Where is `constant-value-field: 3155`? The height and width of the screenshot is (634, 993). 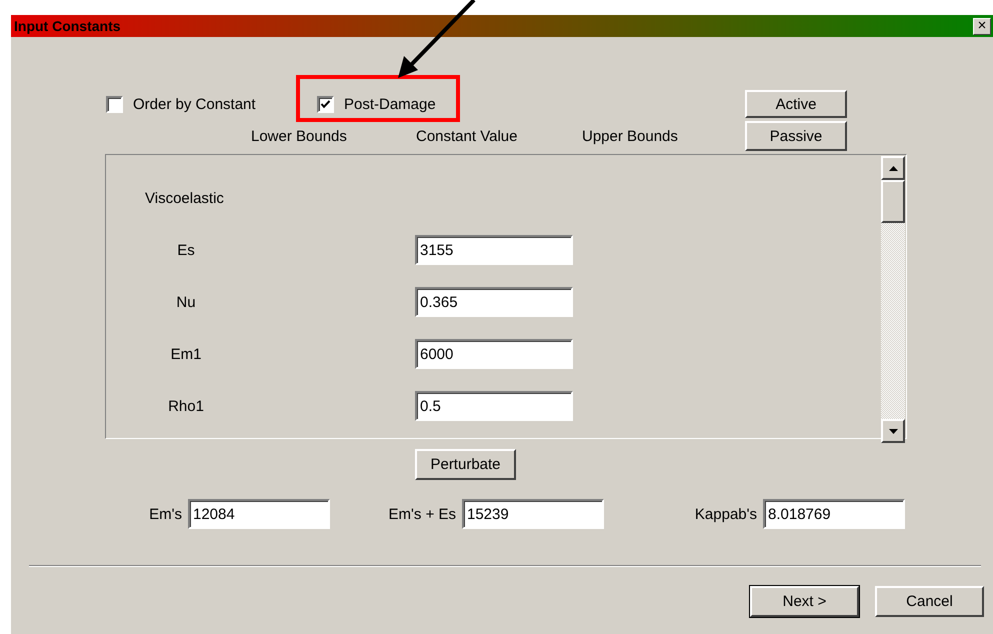 constant-value-field: 3155 is located at coordinates (494, 250).